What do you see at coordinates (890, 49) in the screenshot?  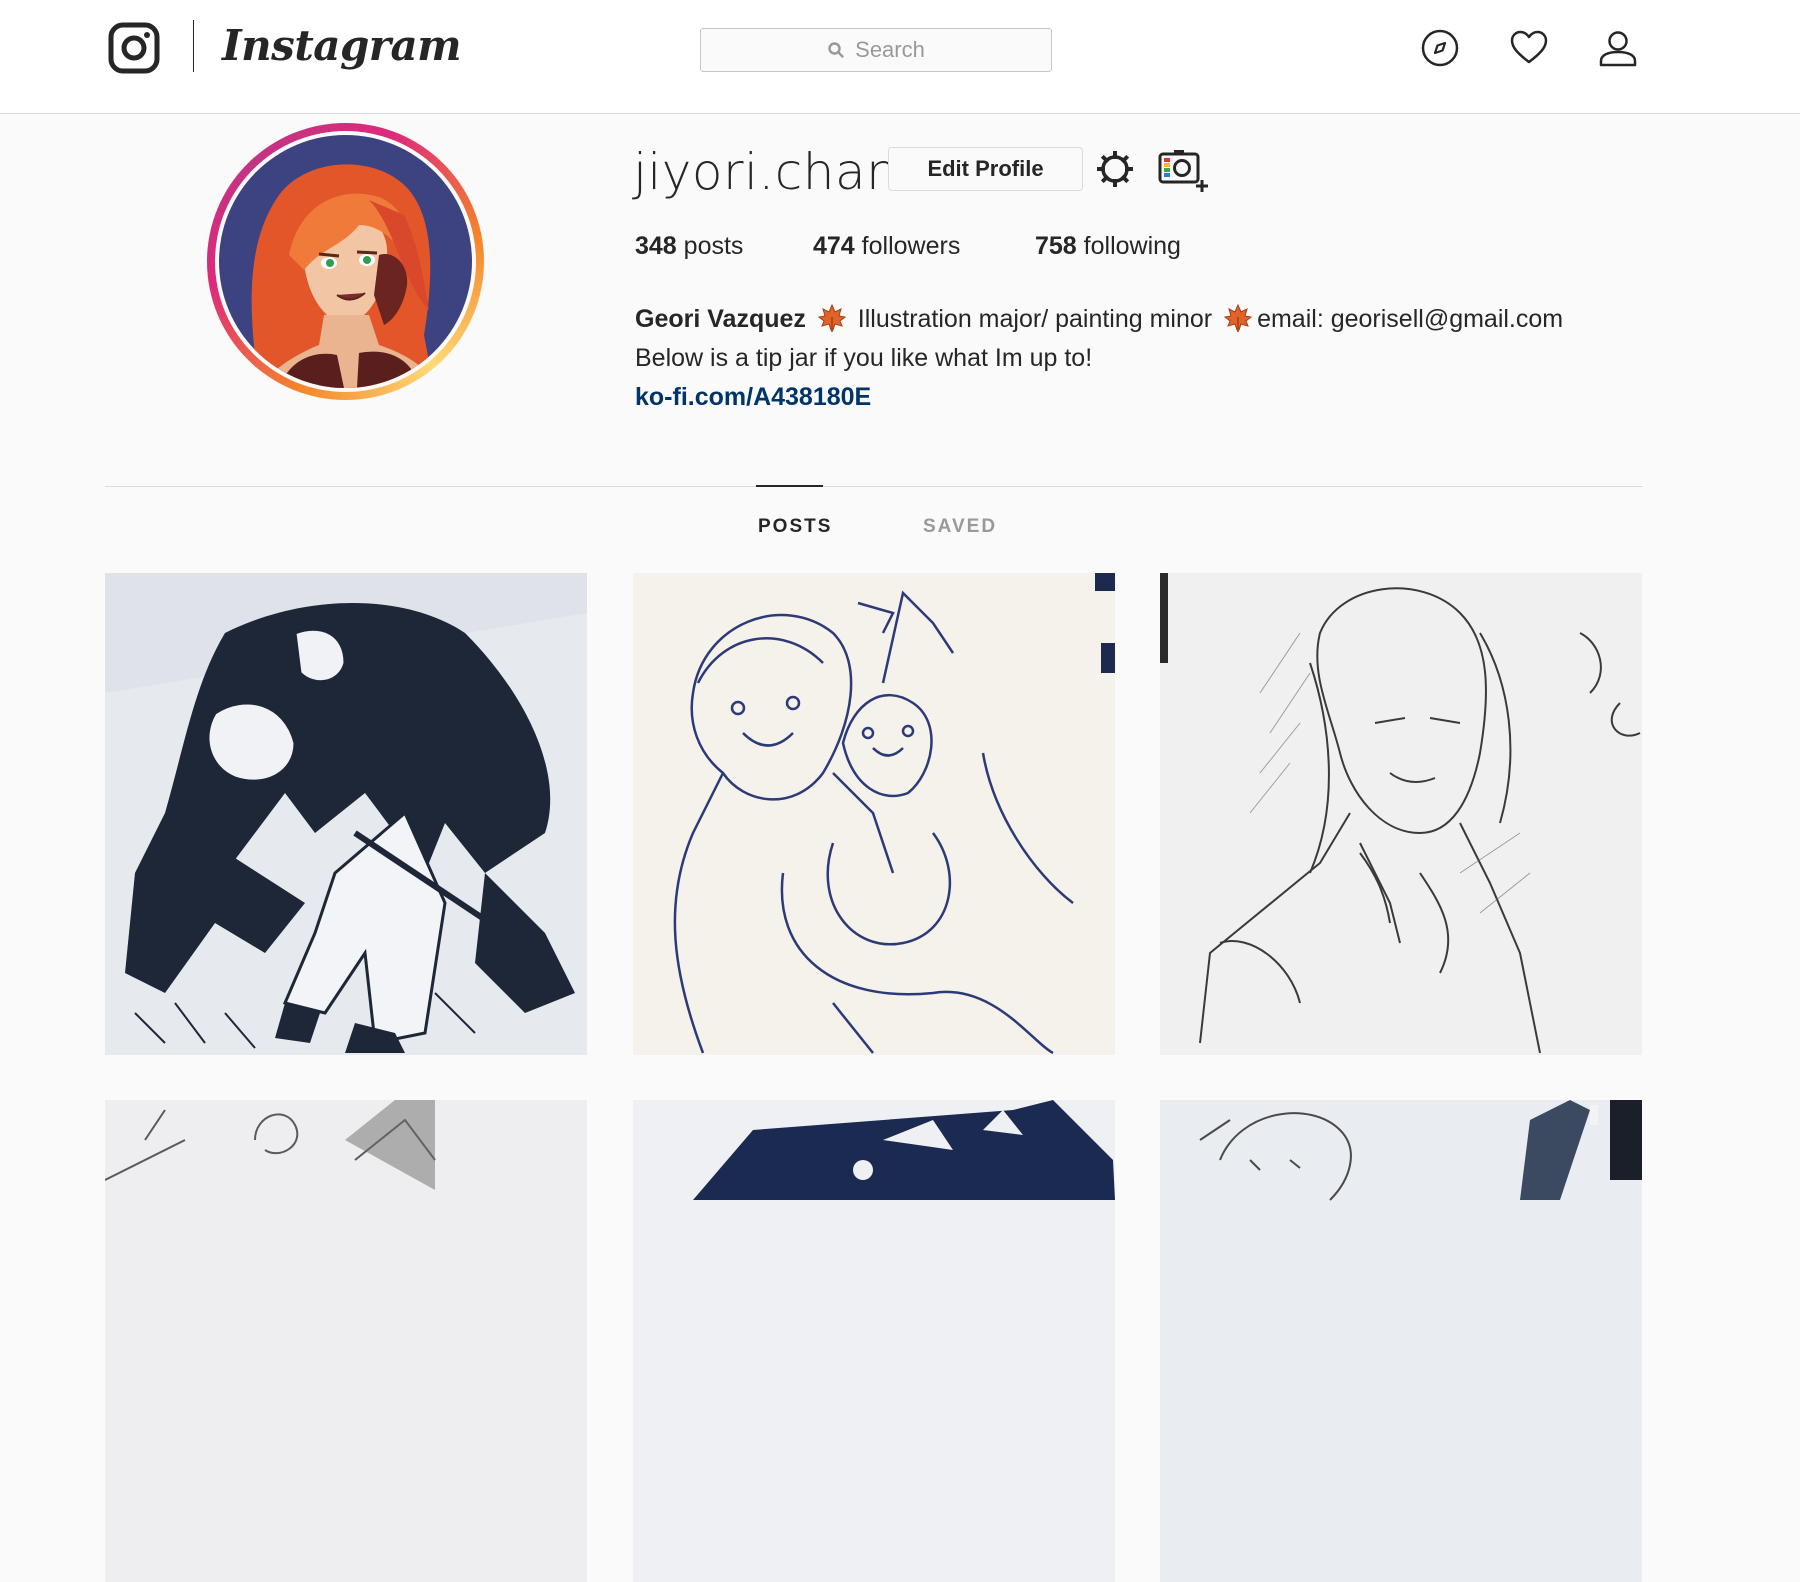 I see `search-placeholder: Search` at bounding box center [890, 49].